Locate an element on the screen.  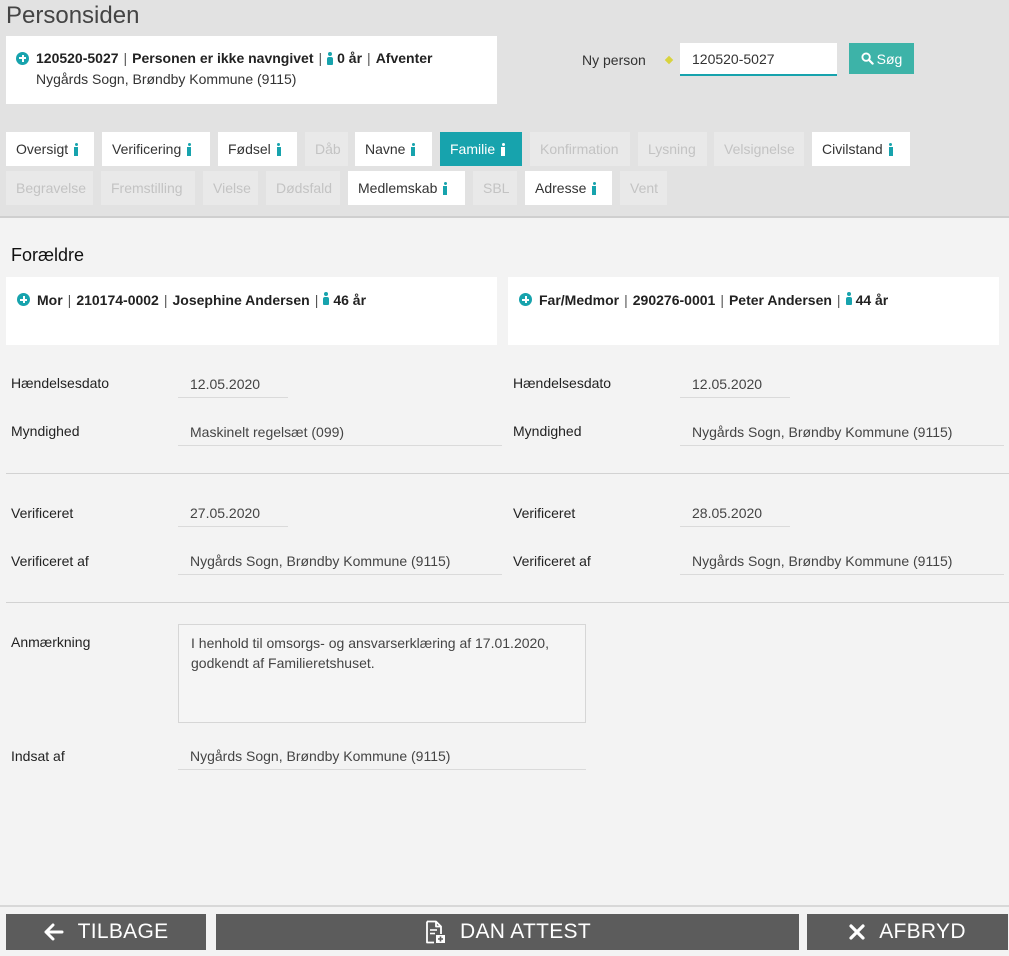
tab-label: Konfirmation is located at coordinates (579, 149).